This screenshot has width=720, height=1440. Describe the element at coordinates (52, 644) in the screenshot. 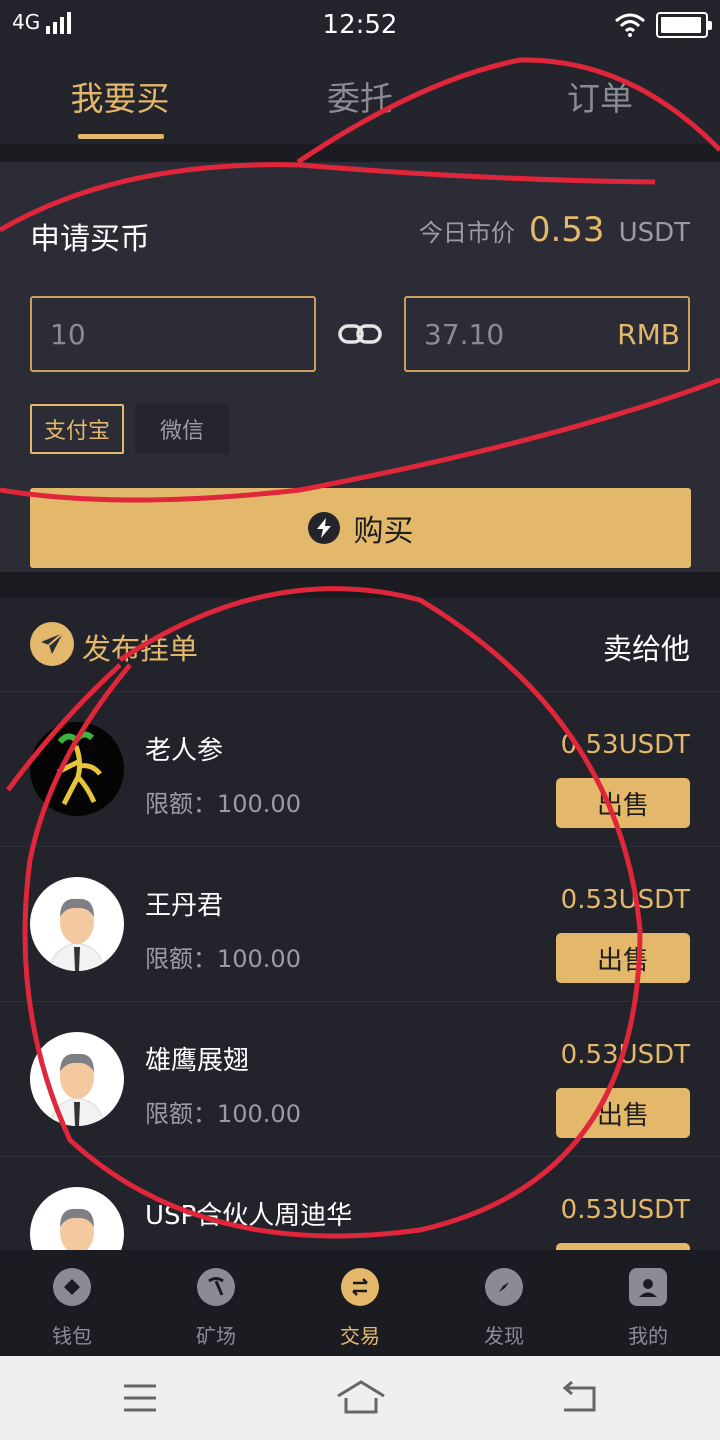

I see `paper-plane-icon` at that location.